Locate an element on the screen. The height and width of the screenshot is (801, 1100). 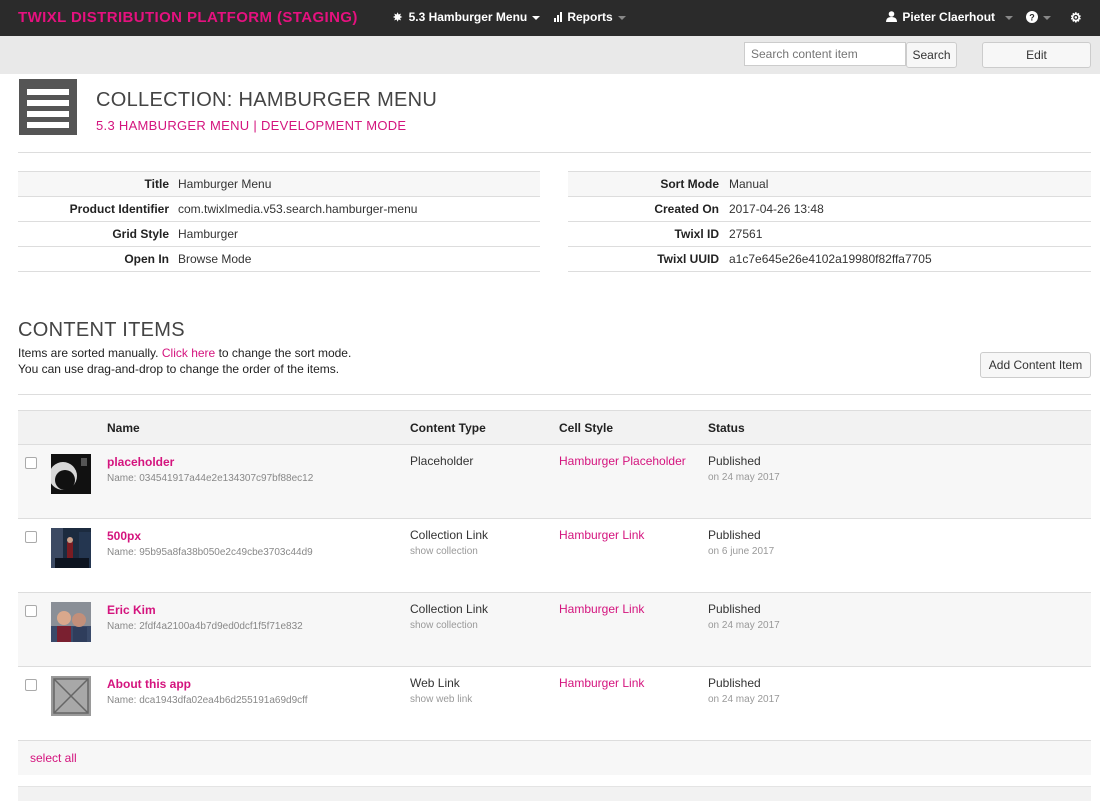
property-value: a1c7e645e26e4102a19980f82ffa7705 is located at coordinates (830, 259).